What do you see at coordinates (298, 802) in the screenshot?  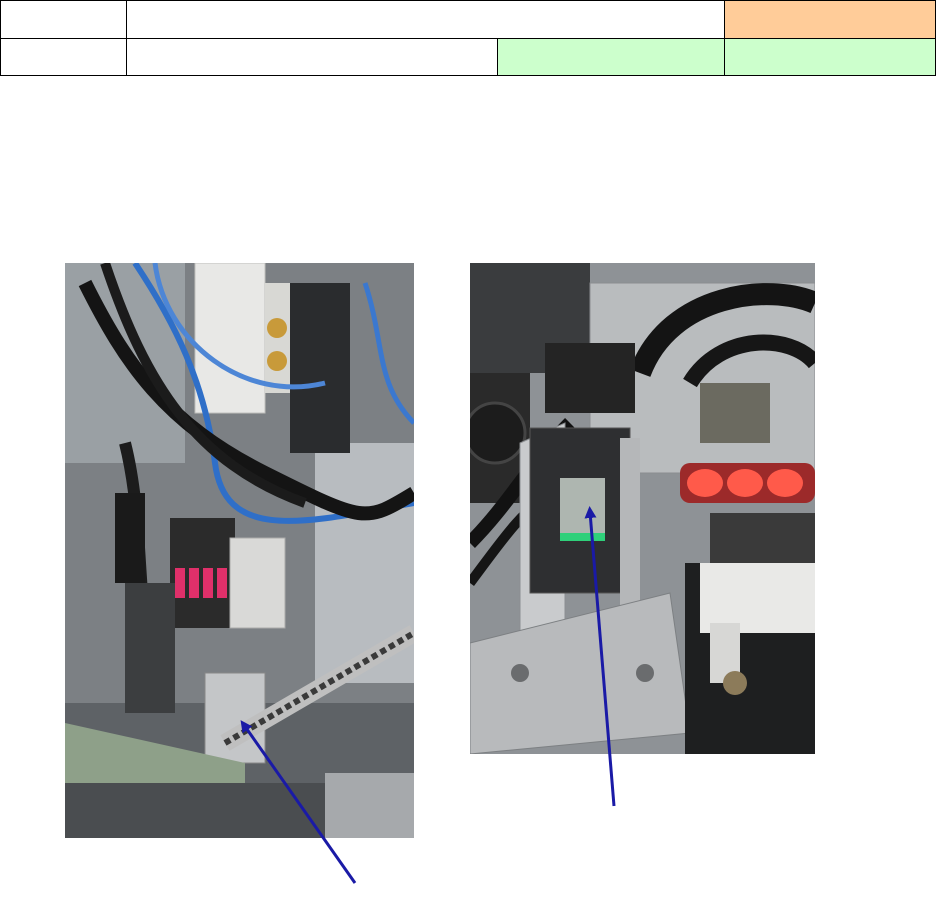 I see `arrow-left-pointer` at bounding box center [298, 802].